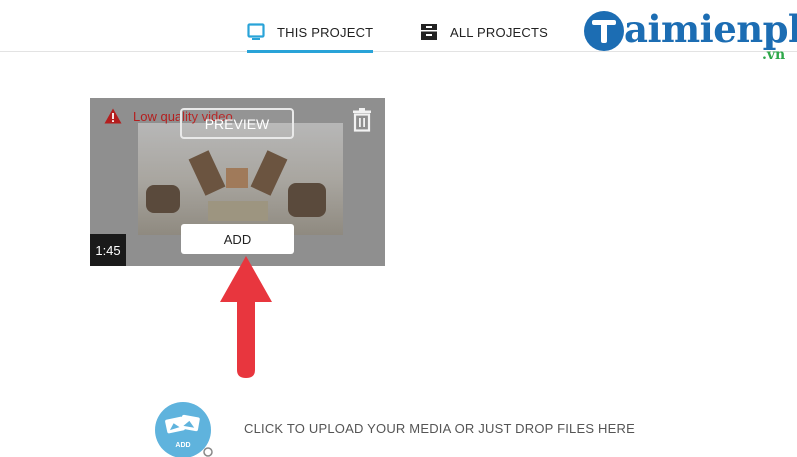  What do you see at coordinates (325, 32) in the screenshot?
I see `tab-this-project-label: THIS PROJECT` at bounding box center [325, 32].